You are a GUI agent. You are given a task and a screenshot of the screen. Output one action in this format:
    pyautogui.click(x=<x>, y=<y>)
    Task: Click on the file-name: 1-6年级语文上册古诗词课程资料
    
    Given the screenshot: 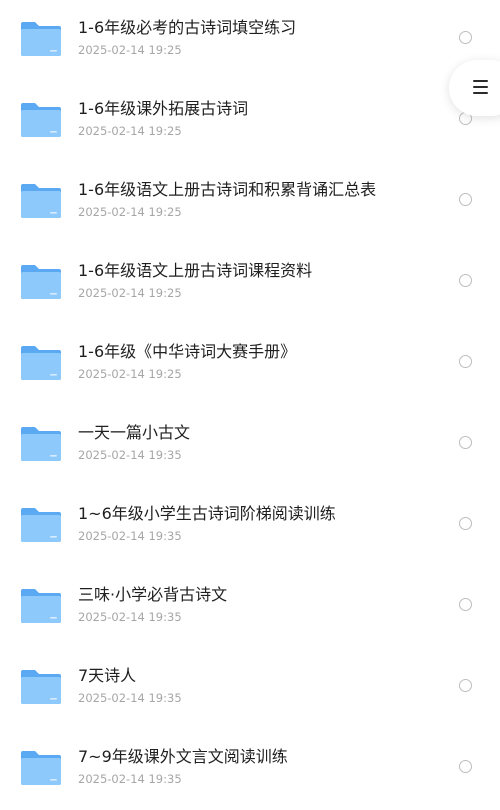 What is the action you would take?
    pyautogui.click(x=195, y=270)
    